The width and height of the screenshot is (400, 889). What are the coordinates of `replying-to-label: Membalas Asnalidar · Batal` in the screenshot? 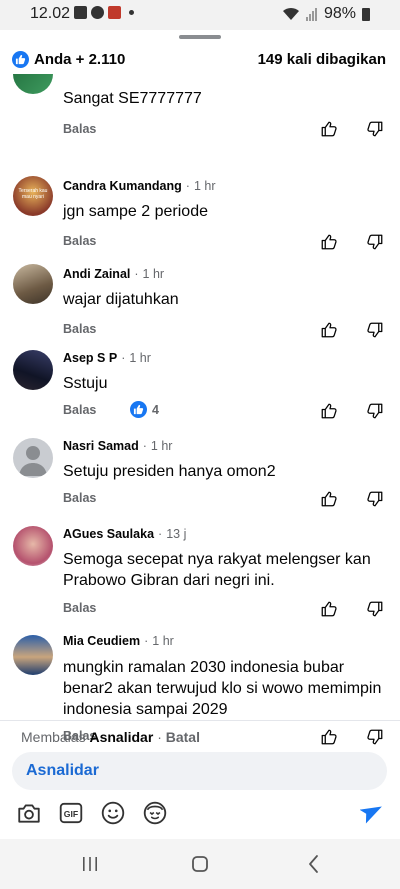 It's located at (110, 737).